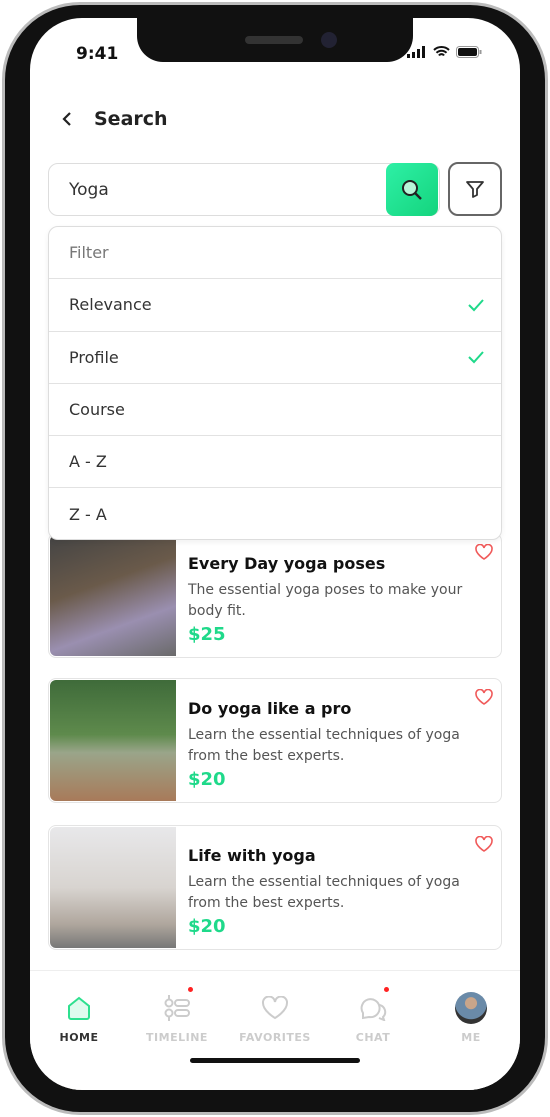 The height and width of the screenshot is (1117, 550). Describe the element at coordinates (94, 357) in the screenshot. I see `option-label: Profile` at that location.